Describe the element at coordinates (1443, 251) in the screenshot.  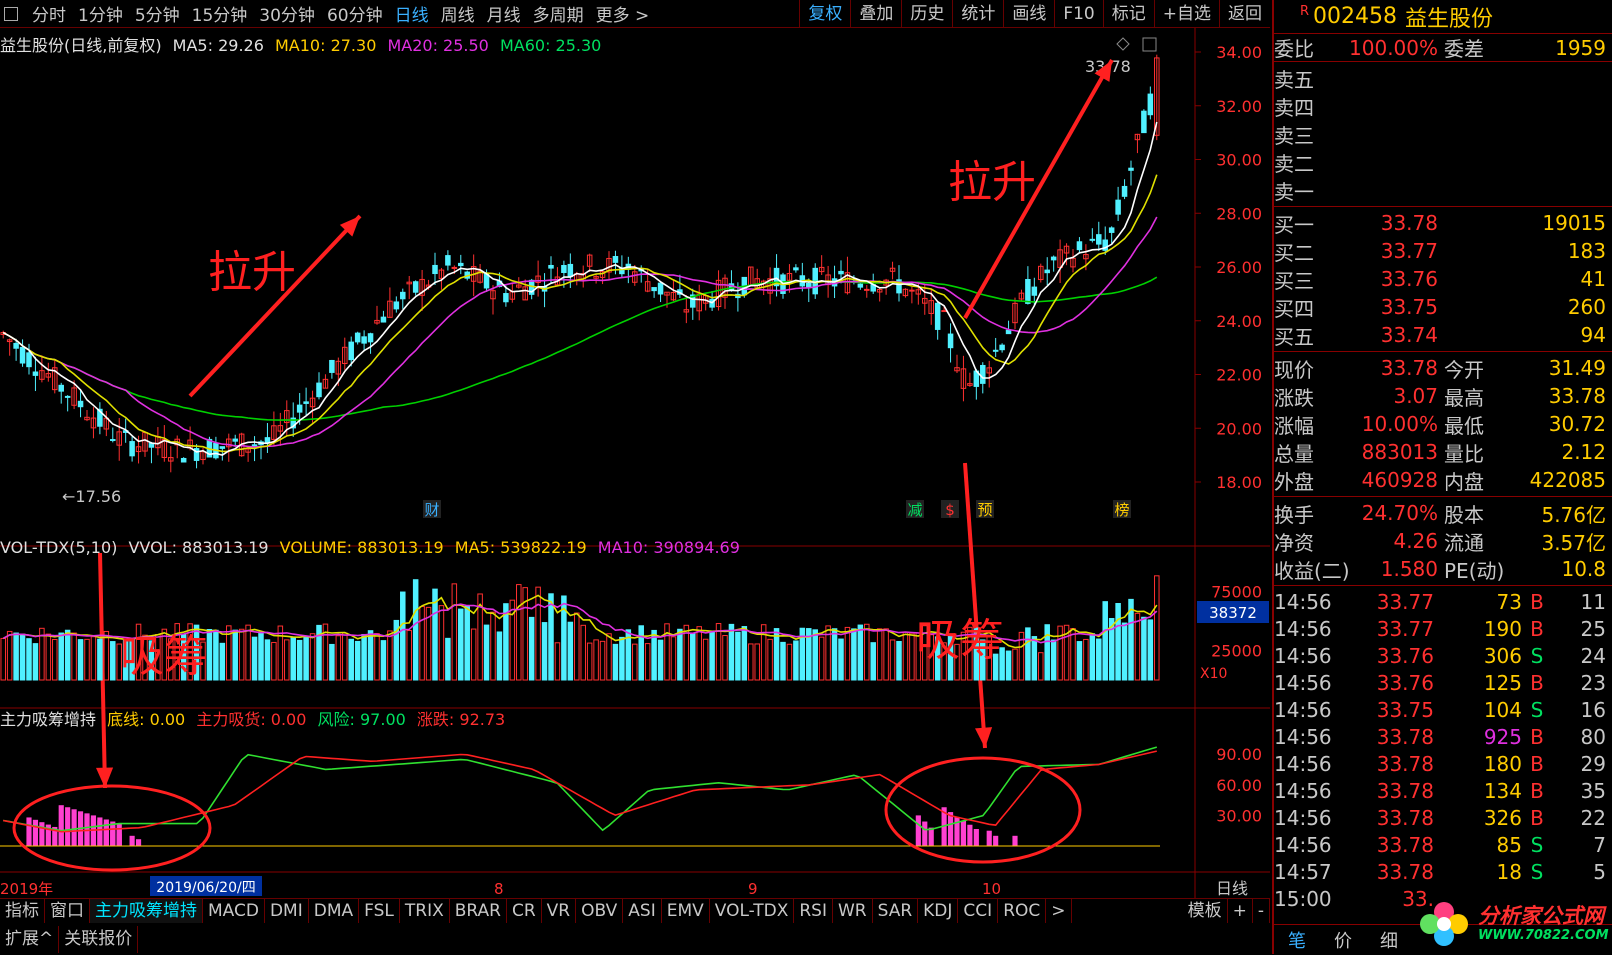
I see `buy-level: 买二 33.77 183` at that location.